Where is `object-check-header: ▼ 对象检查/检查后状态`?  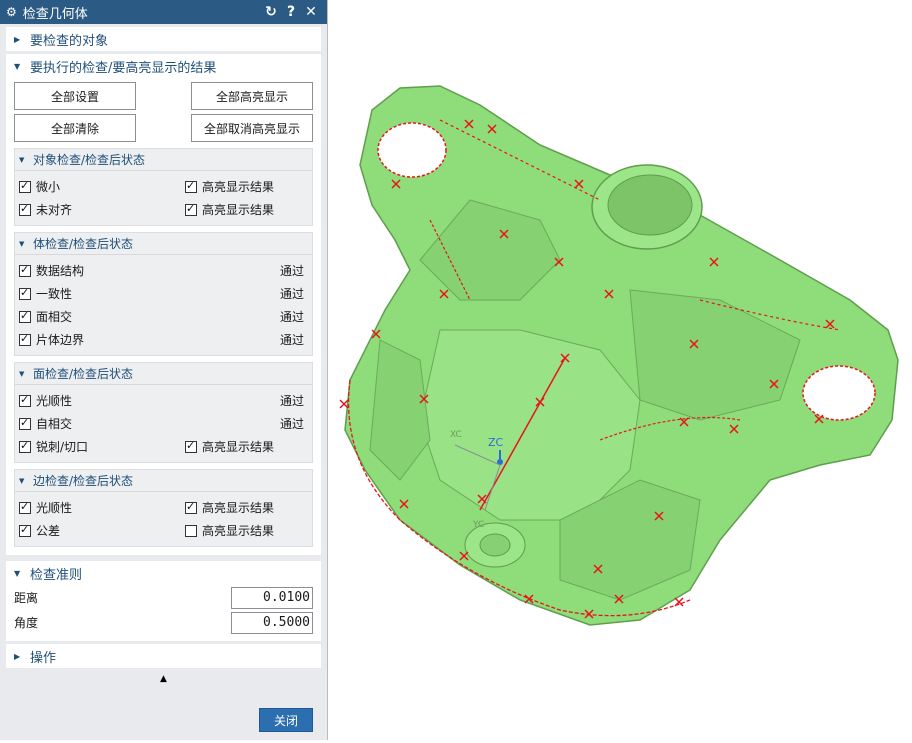 object-check-header: ▼ 对象检查/检查后状态 is located at coordinates (163, 160).